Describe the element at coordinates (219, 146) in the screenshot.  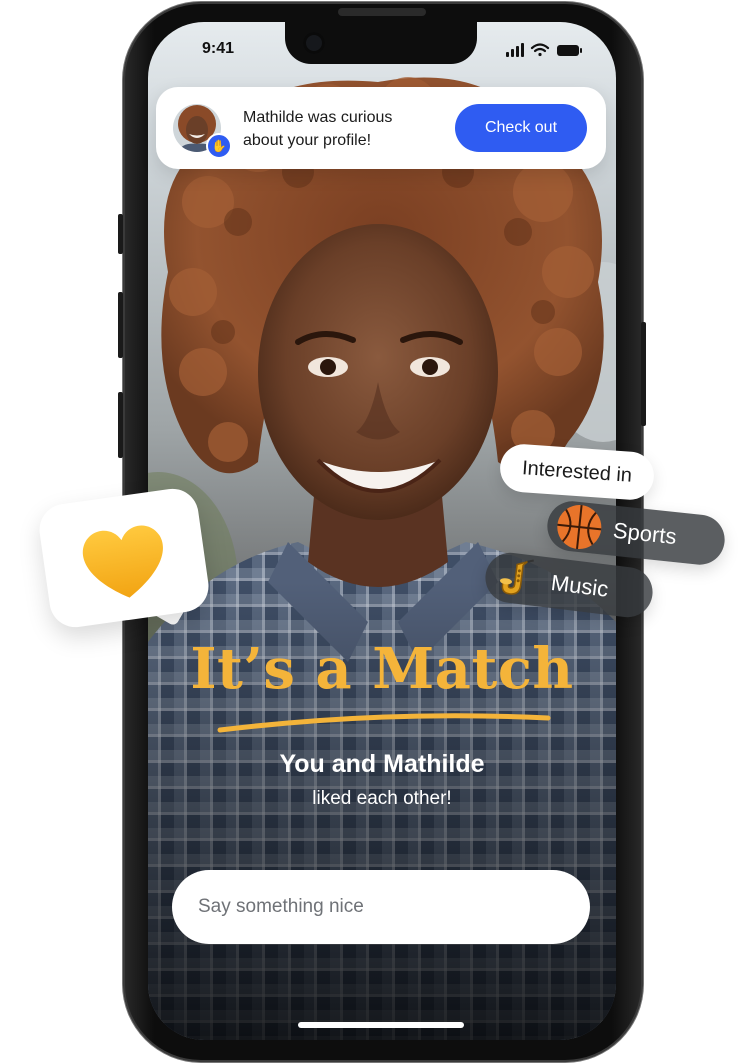
I see `wave-hand-icon: ✋` at that location.